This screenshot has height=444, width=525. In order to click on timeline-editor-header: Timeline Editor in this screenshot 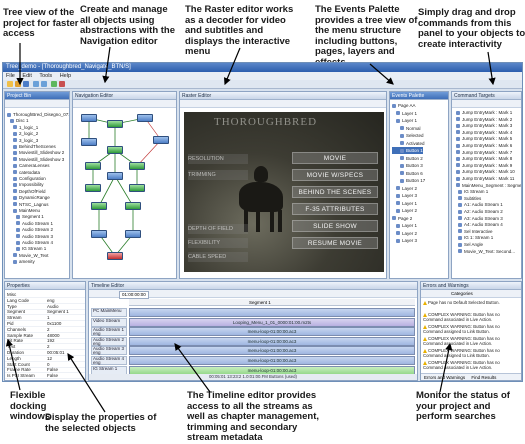, I will do `click(253, 286)`.